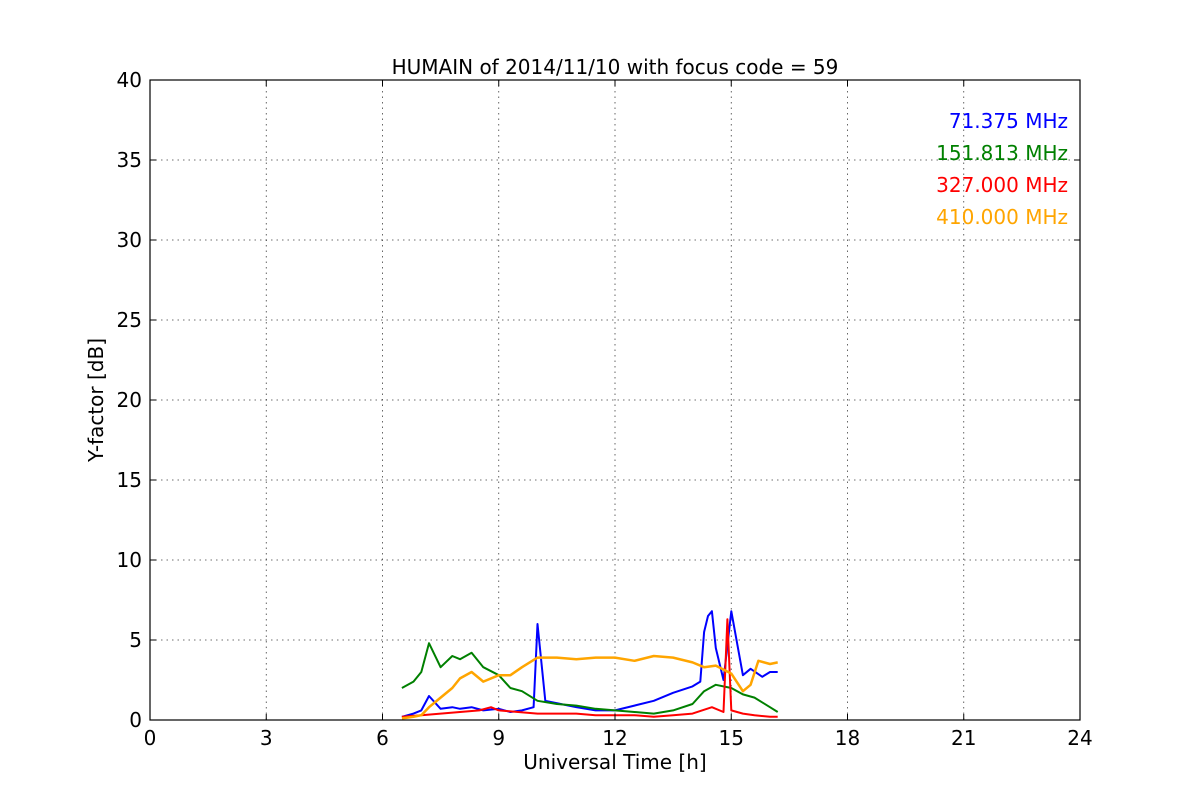  I want to click on x-tick-label: 24, so click(1079, 738).